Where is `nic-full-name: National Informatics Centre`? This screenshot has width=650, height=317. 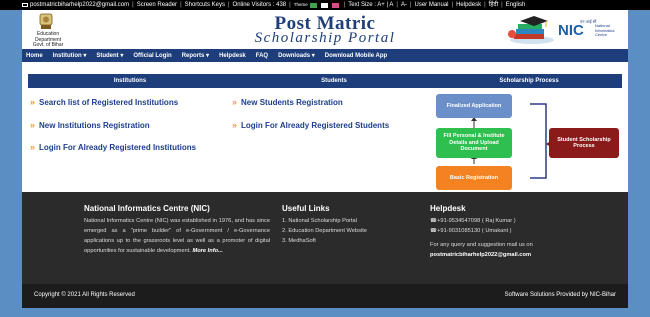
nic-full-name: National Informatics Centre is located at coordinates (605, 30).